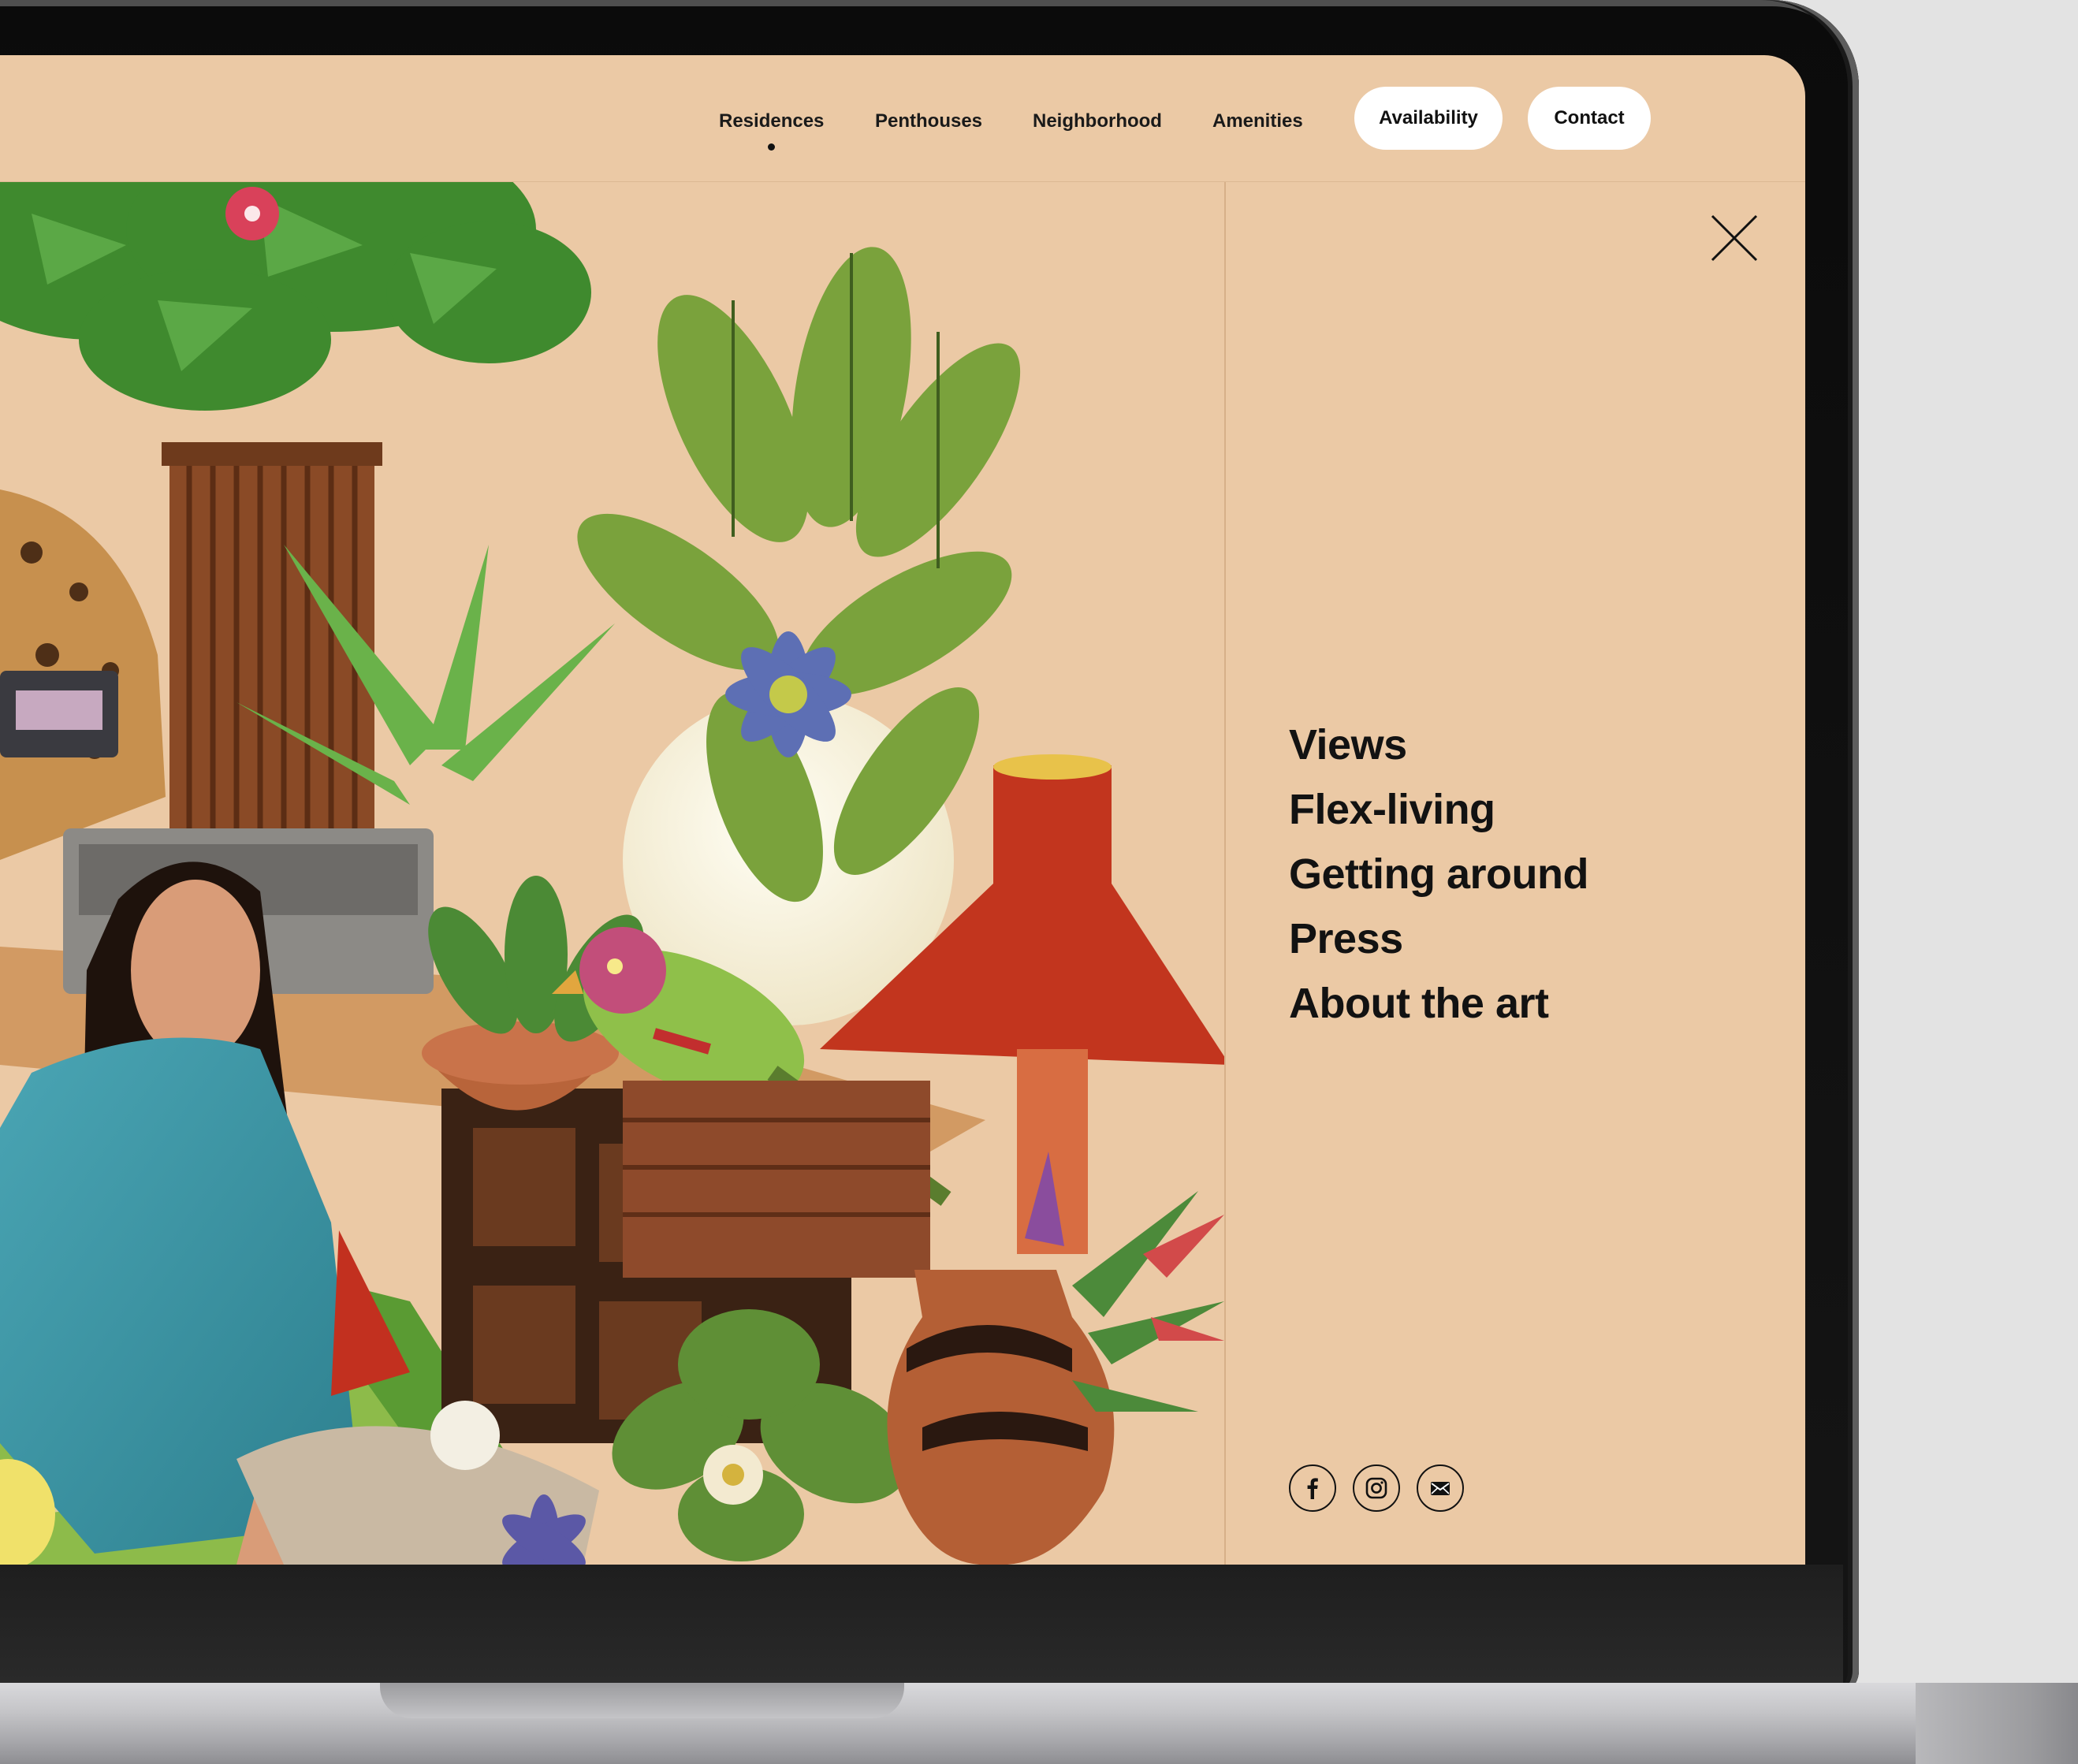  Describe the element at coordinates (1997, 1723) in the screenshot. I see `laptop-base-edge` at that location.